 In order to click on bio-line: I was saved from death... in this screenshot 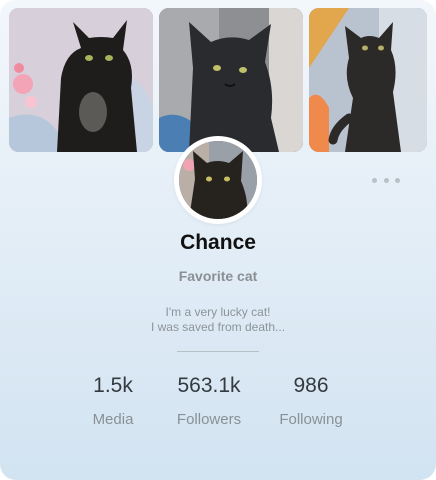, I will do `click(218, 327)`.